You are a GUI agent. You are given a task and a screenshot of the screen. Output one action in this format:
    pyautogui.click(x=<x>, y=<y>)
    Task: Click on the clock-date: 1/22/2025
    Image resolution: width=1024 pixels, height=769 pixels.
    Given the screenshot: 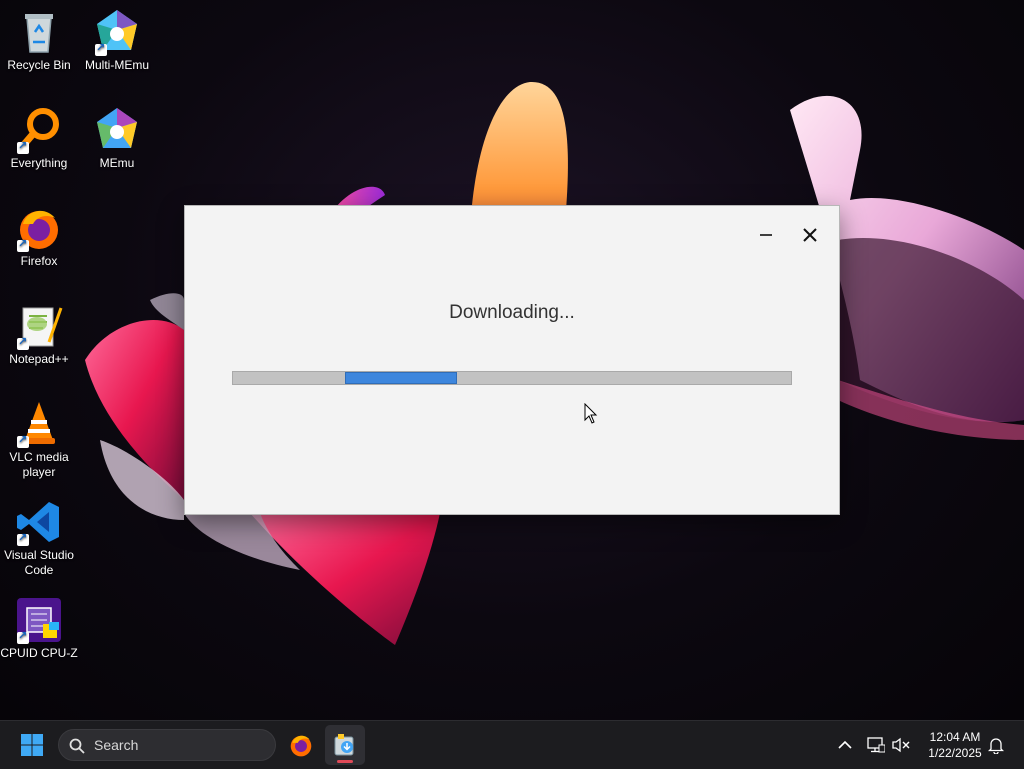 What is the action you would take?
    pyautogui.click(x=955, y=753)
    